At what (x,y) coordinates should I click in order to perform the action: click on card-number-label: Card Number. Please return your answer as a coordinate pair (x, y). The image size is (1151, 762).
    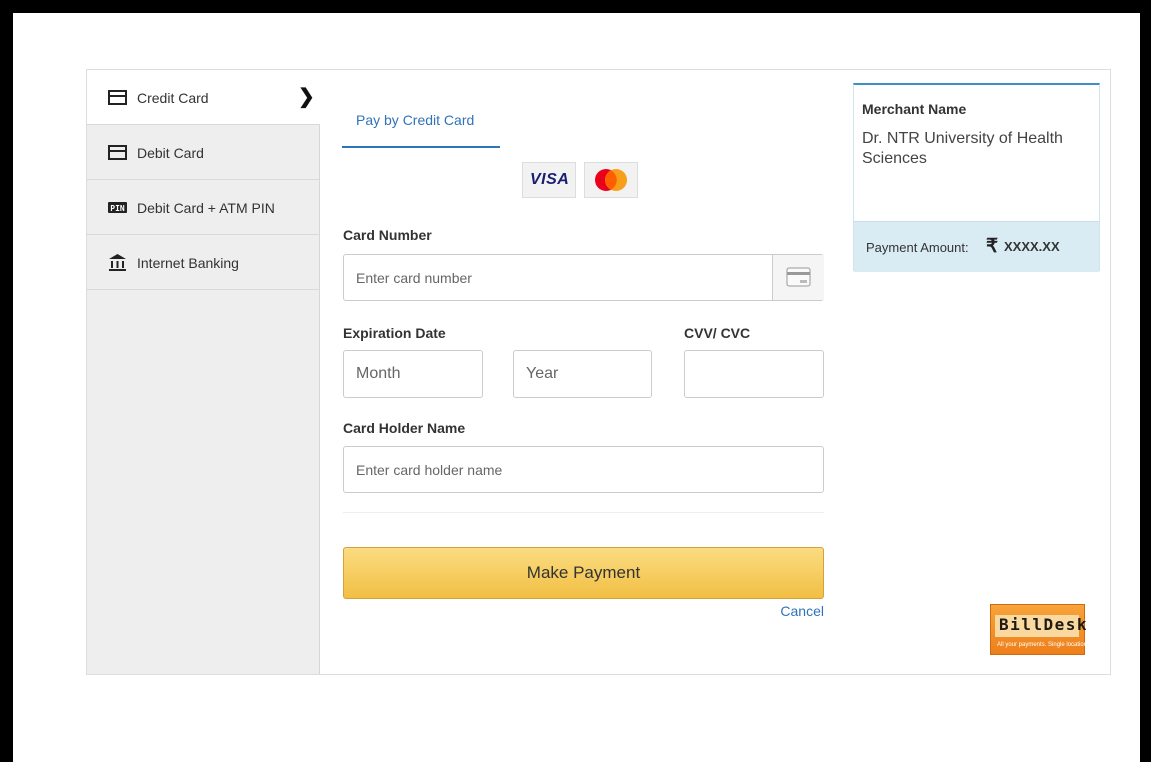
    Looking at the image, I should click on (387, 235).